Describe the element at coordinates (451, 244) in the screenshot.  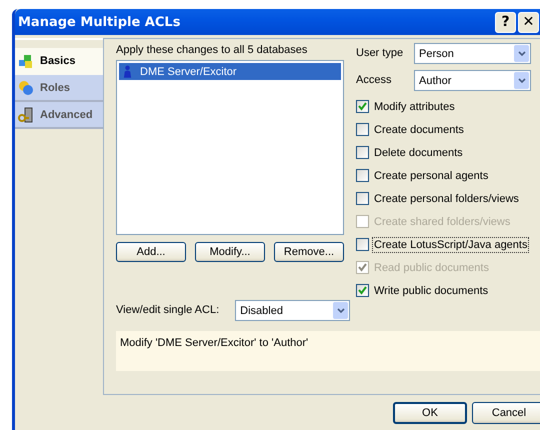
I see `checkbox-label: Create LotusScript/Java agents` at that location.